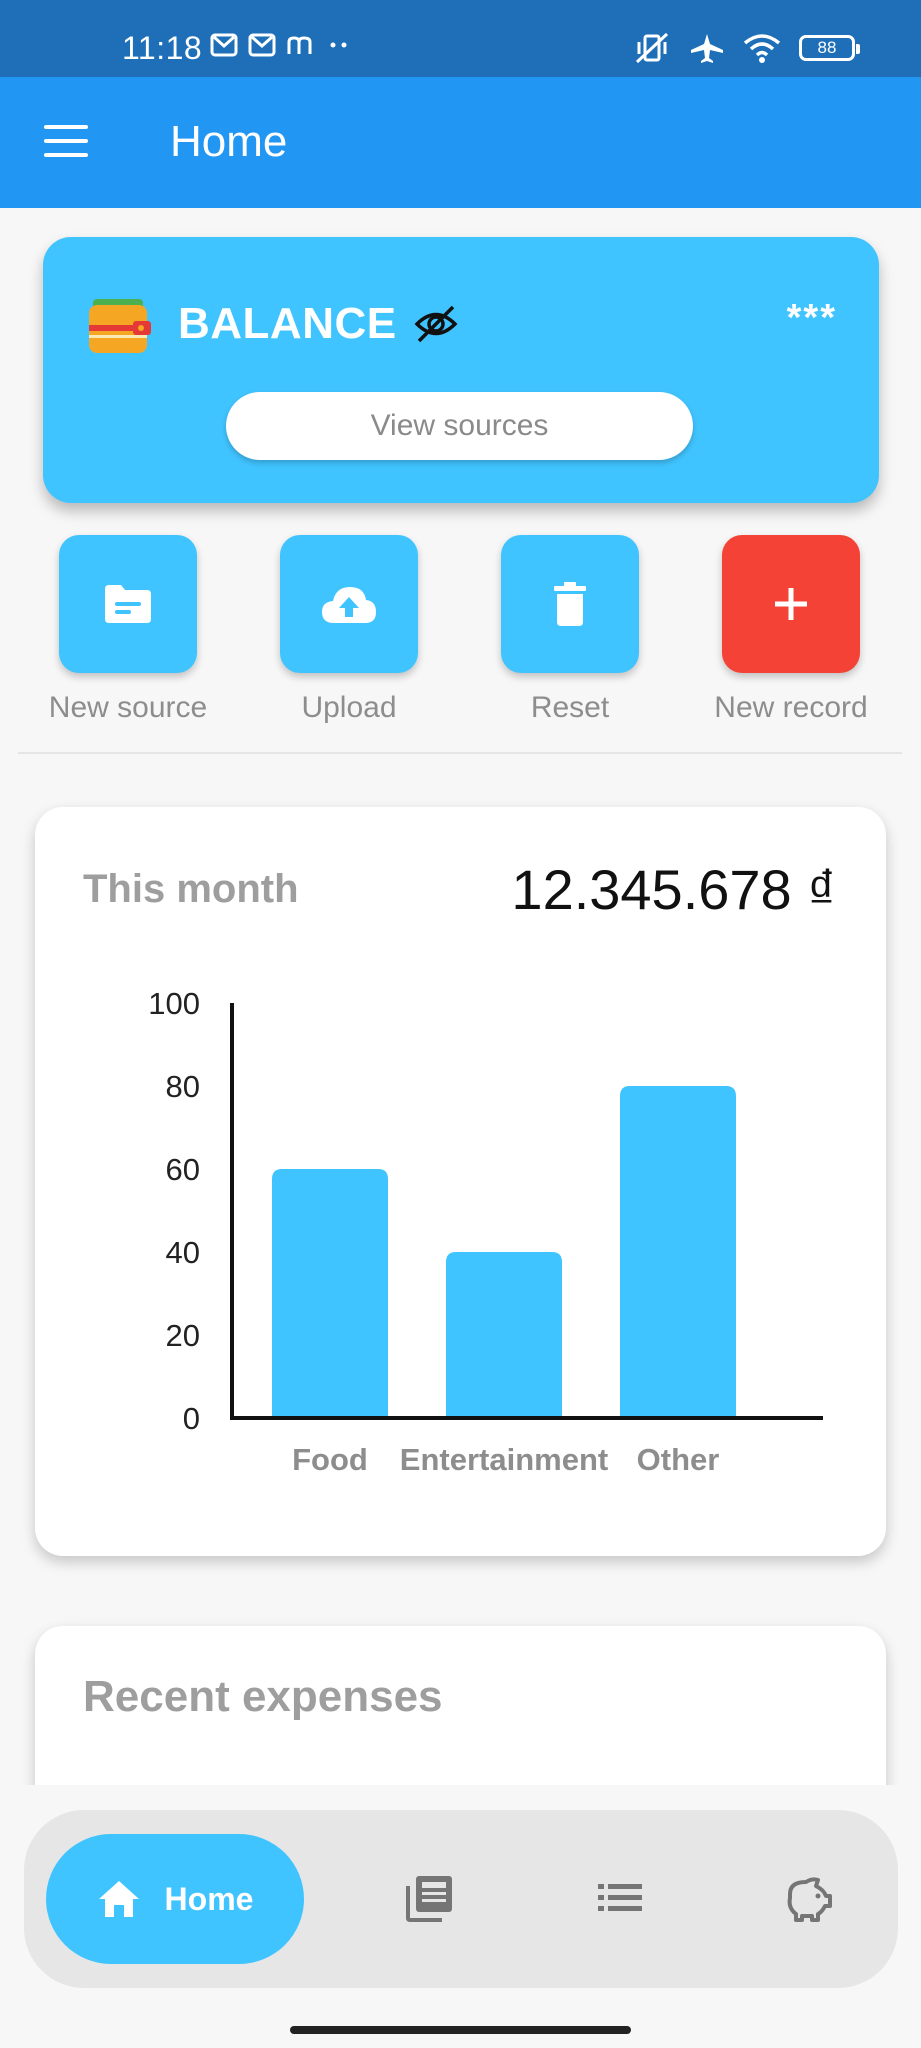  Describe the element at coordinates (570, 707) in the screenshot. I see `reset-label: Reset` at that location.